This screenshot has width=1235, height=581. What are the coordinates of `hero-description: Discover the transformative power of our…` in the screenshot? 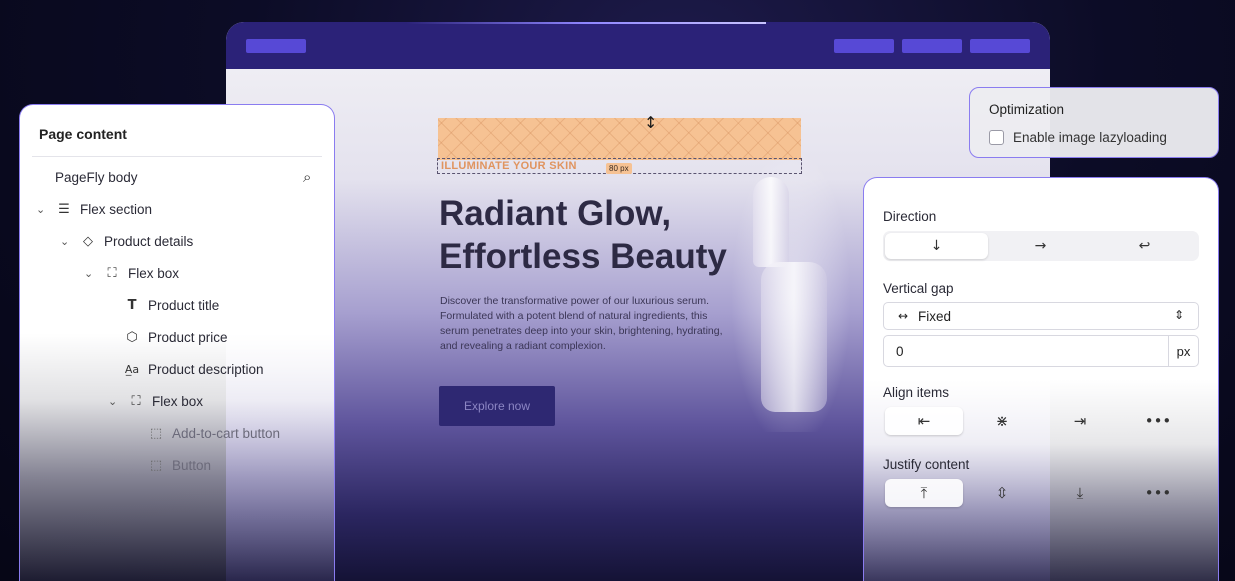 It's located at (581, 323).